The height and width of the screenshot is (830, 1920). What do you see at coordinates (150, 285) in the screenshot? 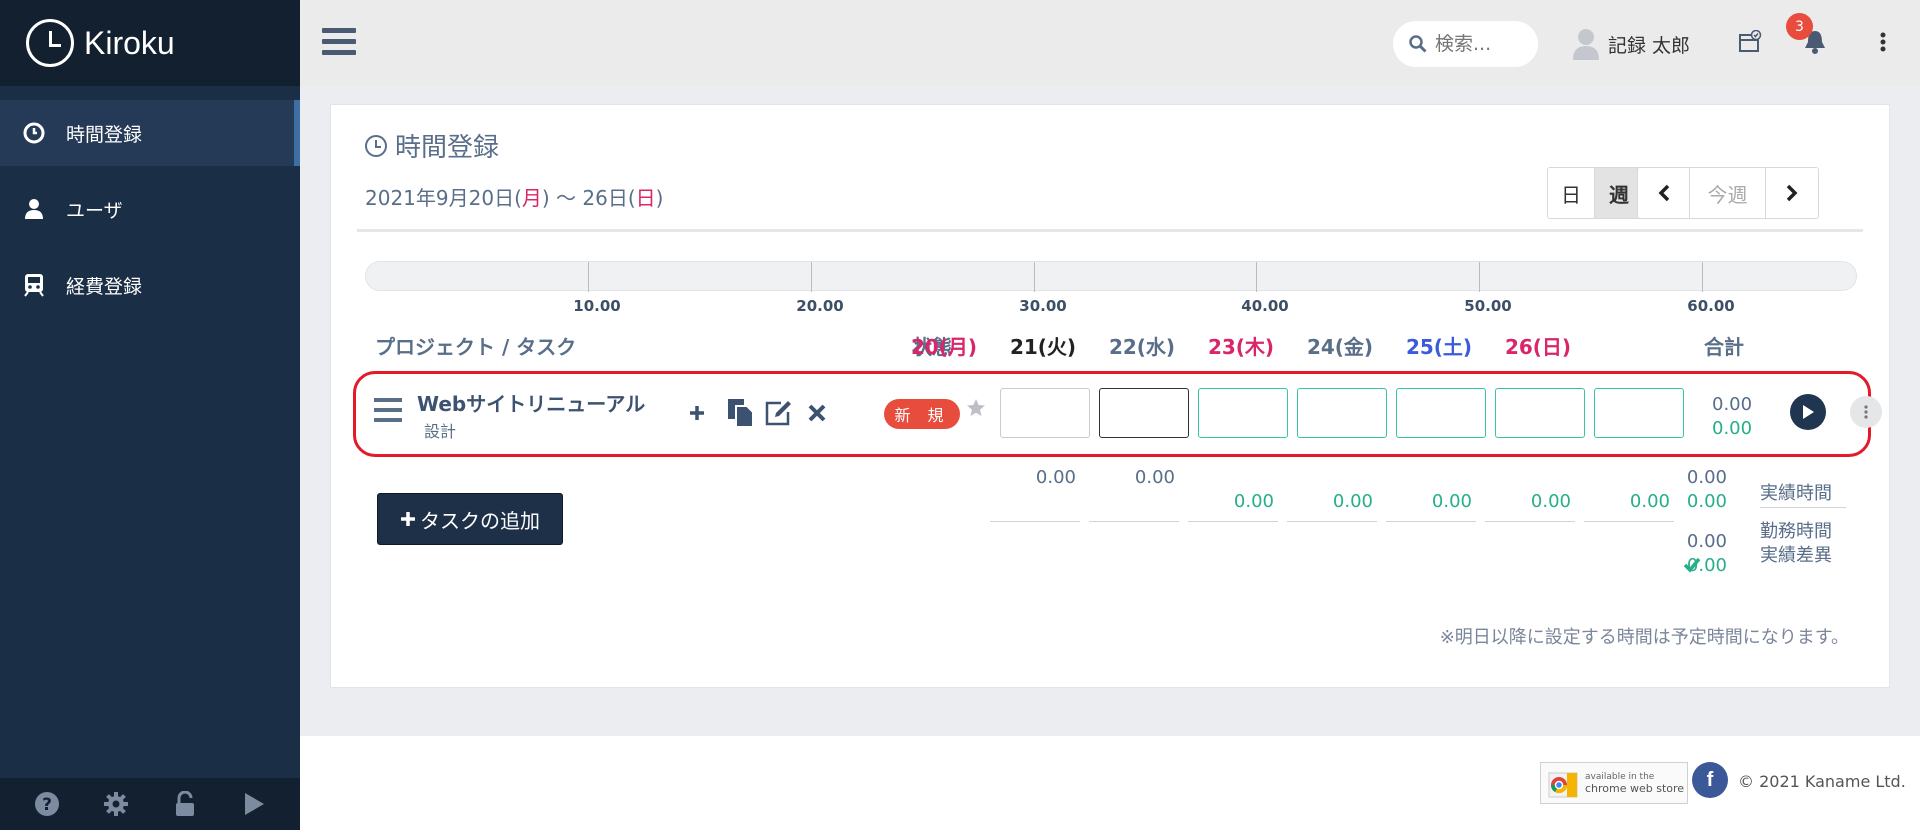
I see `sidebar-item-expense: 経費登録` at bounding box center [150, 285].